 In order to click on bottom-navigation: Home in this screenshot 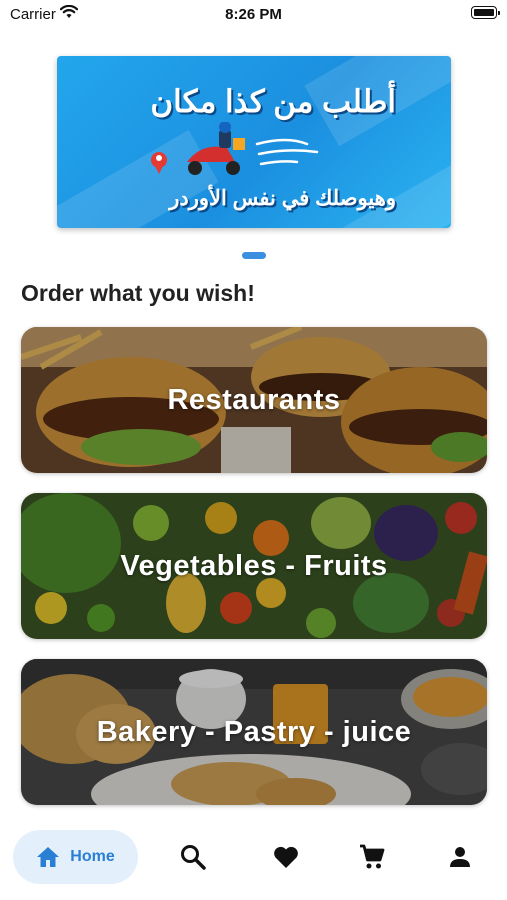, I will do `click(253, 859)`.